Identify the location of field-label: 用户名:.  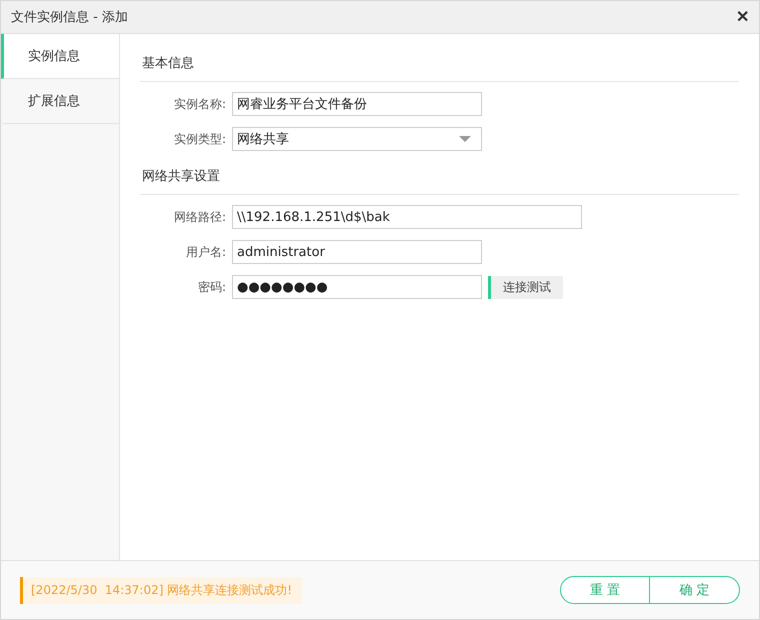
(205, 252).